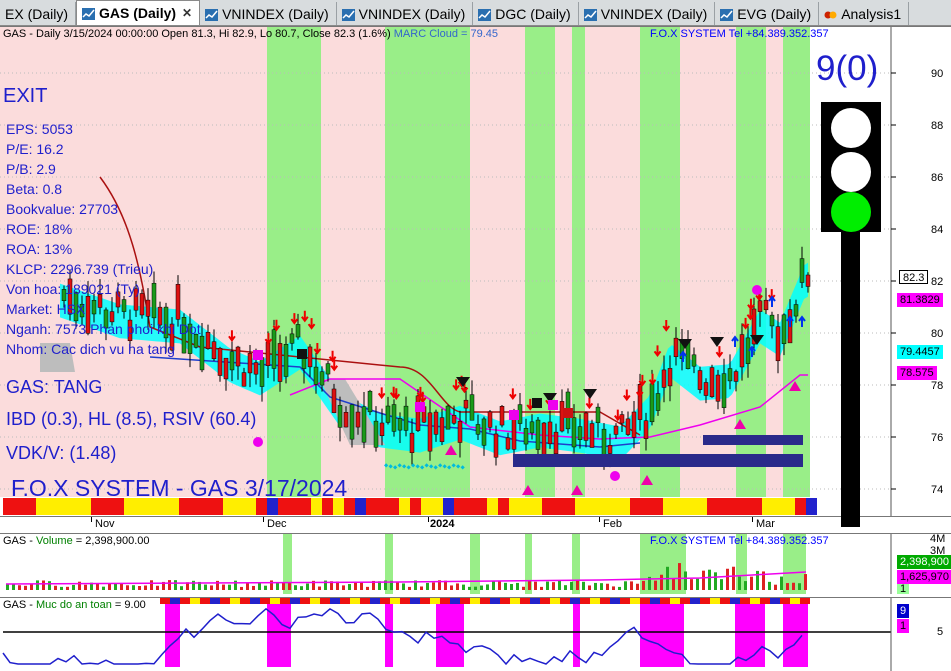 This screenshot has height=671, width=951. I want to click on pb-text: P/B: 2.9, so click(31, 169).